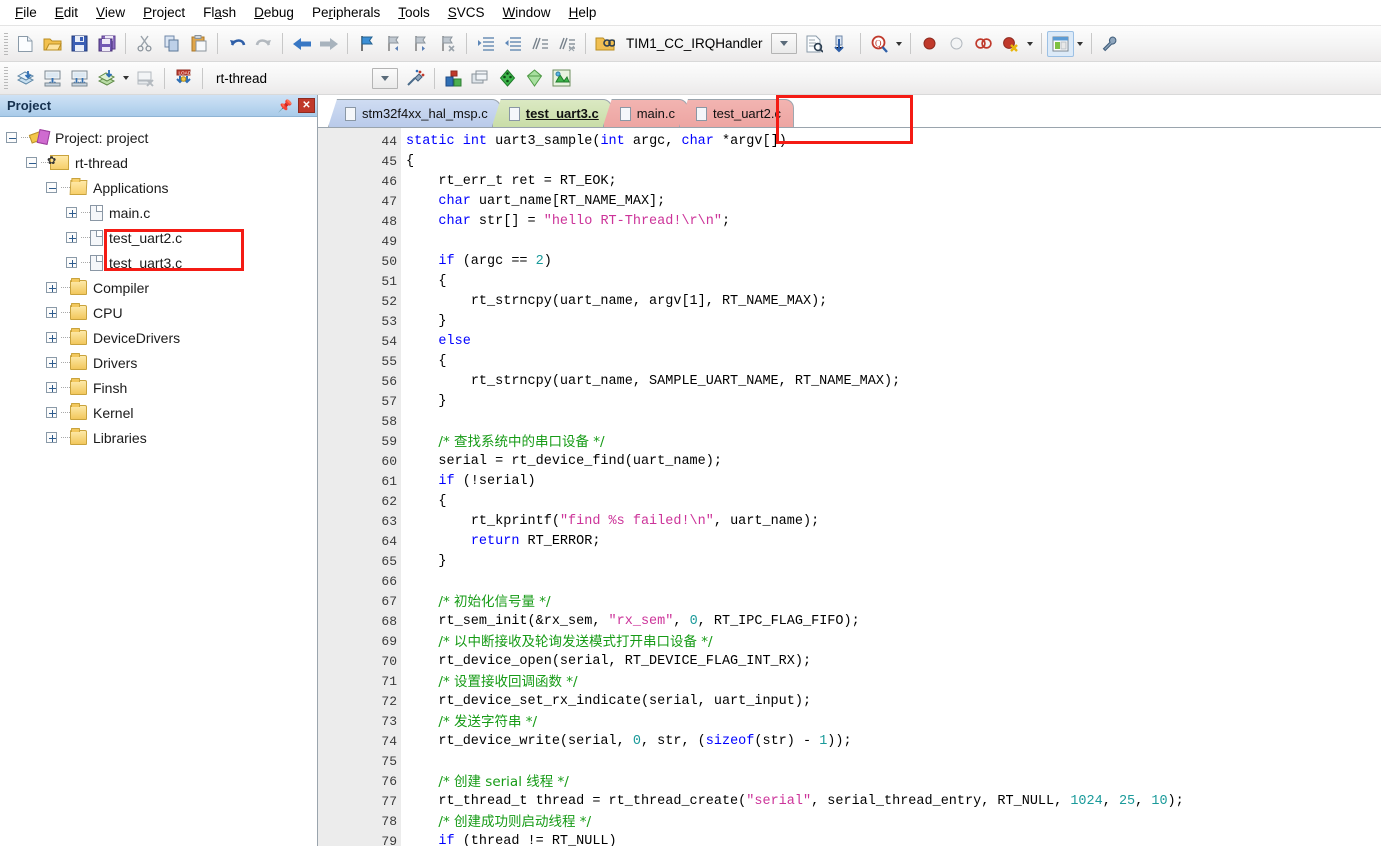  What do you see at coordinates (893, 342) in the screenshot?
I see `code-line: else` at bounding box center [893, 342].